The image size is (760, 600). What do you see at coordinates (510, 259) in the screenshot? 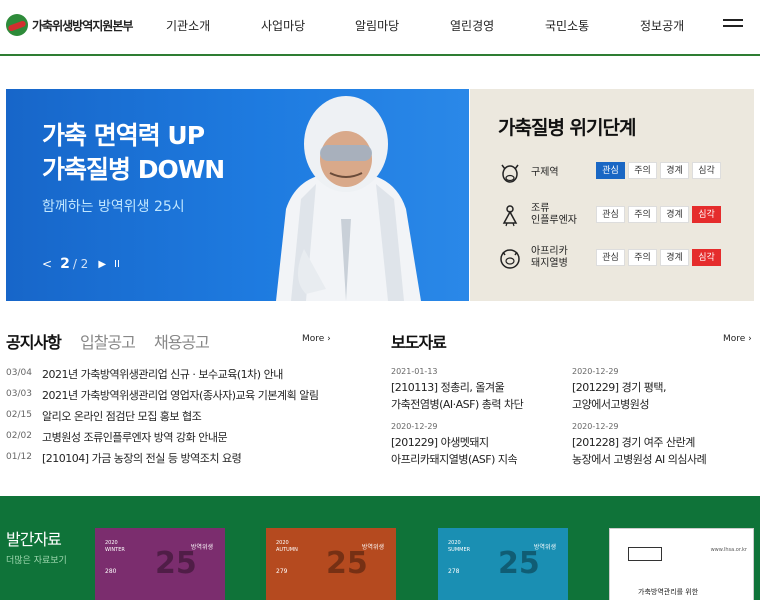
I see `pig-icon` at bounding box center [510, 259].